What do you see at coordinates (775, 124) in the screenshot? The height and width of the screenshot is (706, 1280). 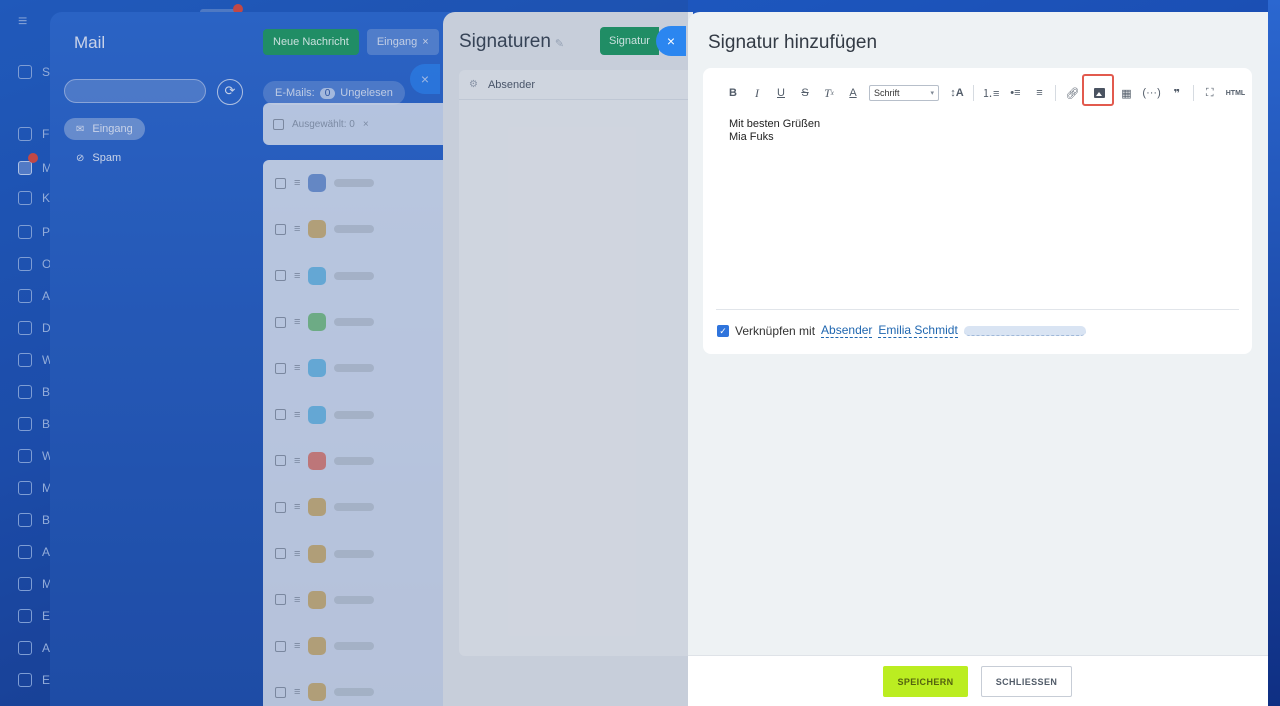 I see `signature-line: Mit besten Grüßen` at bounding box center [775, 124].